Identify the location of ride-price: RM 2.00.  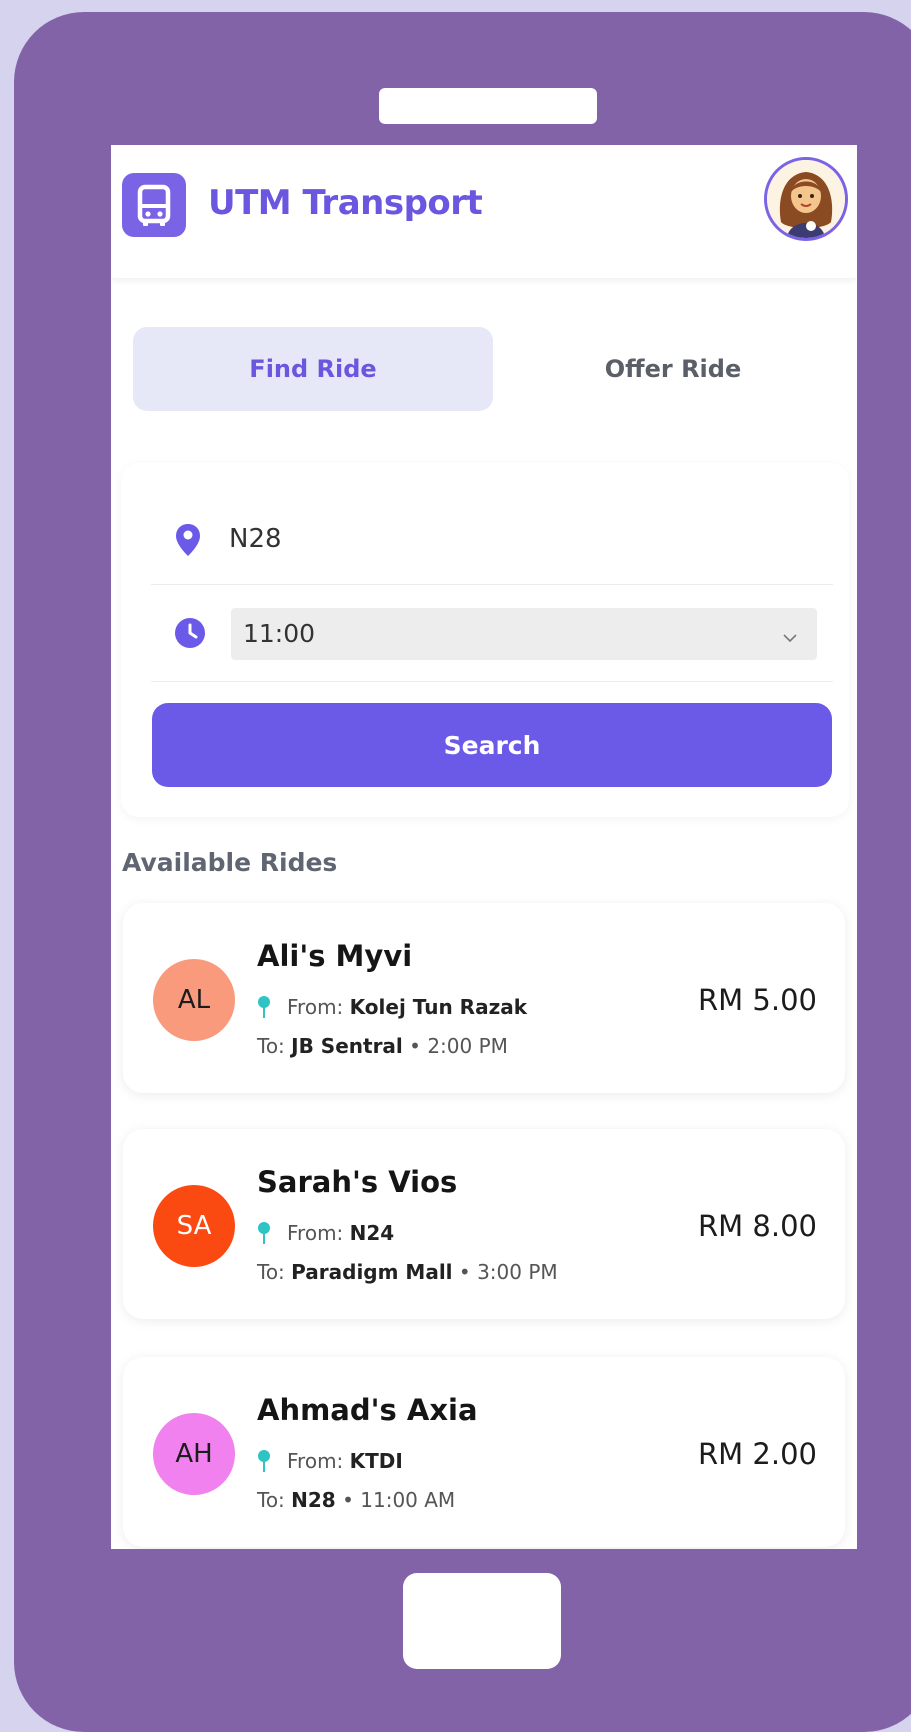
(757, 1454).